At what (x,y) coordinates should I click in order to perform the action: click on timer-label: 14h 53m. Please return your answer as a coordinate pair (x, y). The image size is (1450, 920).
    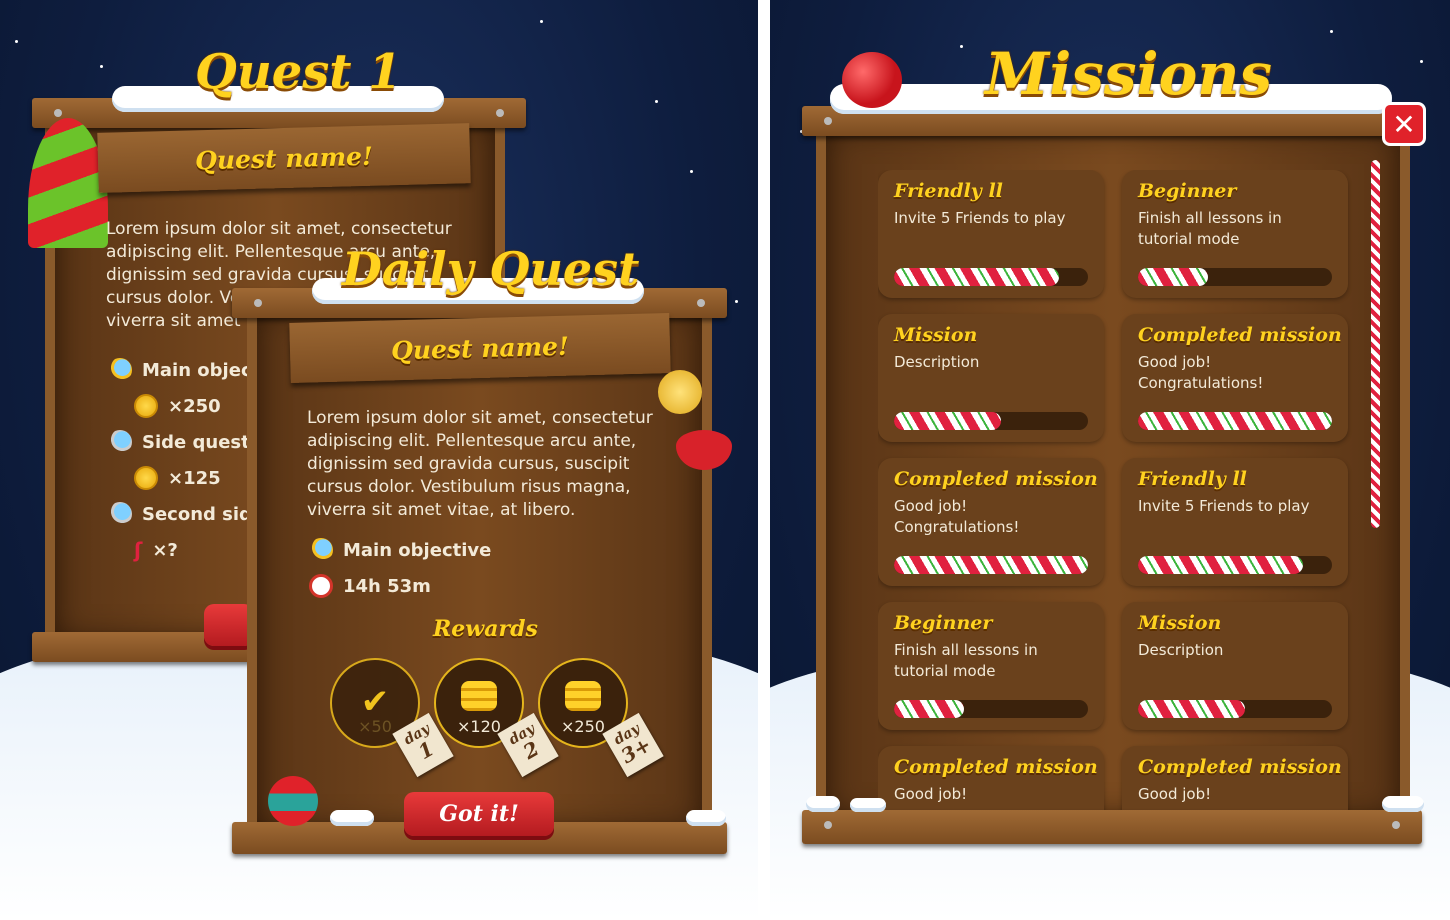
    Looking at the image, I should click on (387, 586).